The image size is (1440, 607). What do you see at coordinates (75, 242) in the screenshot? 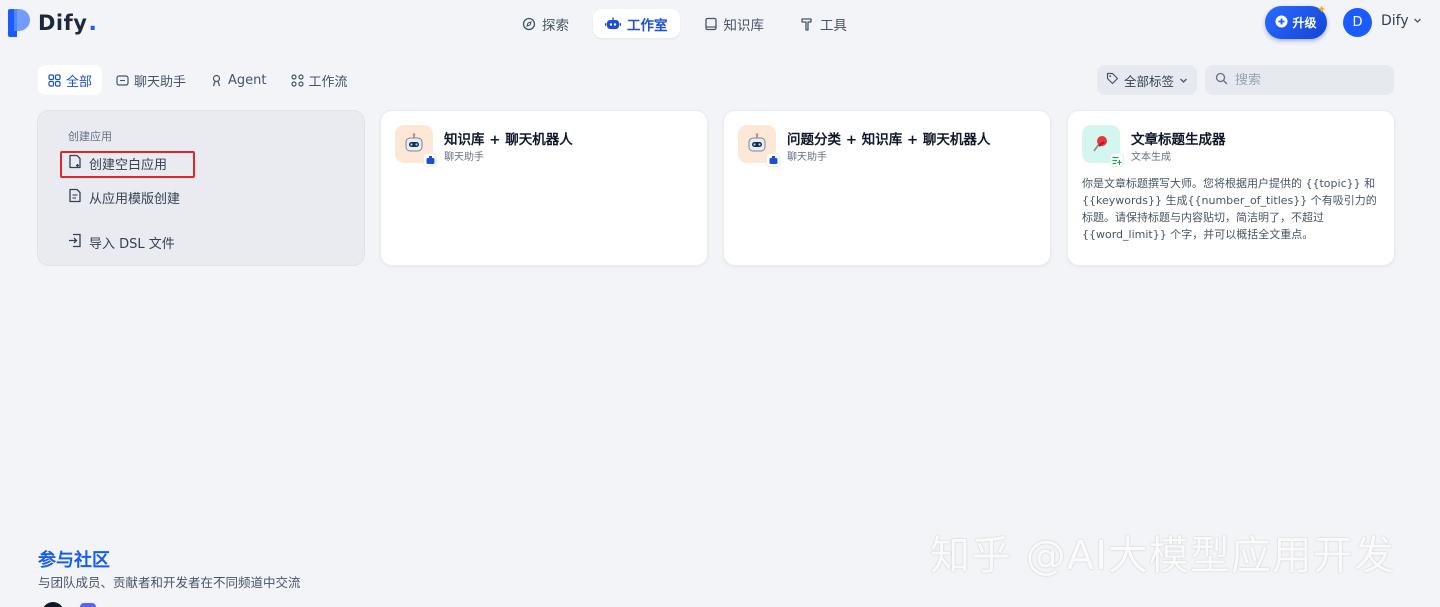
I see `import-icon` at bounding box center [75, 242].